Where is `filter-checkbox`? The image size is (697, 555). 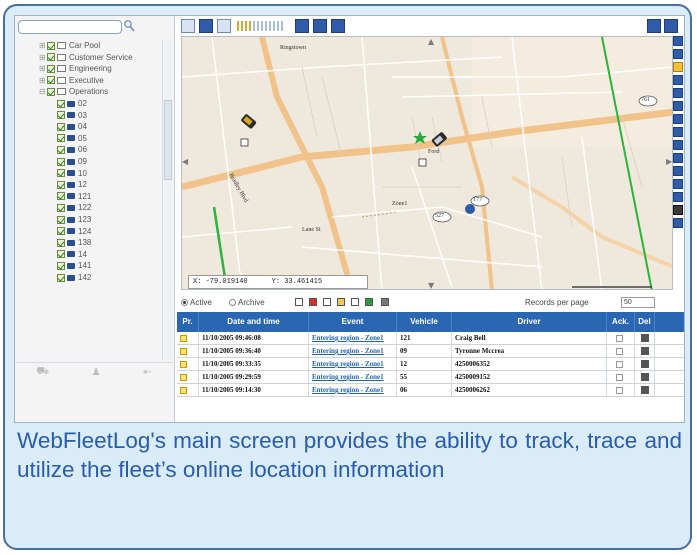 filter-checkbox is located at coordinates (299, 302).